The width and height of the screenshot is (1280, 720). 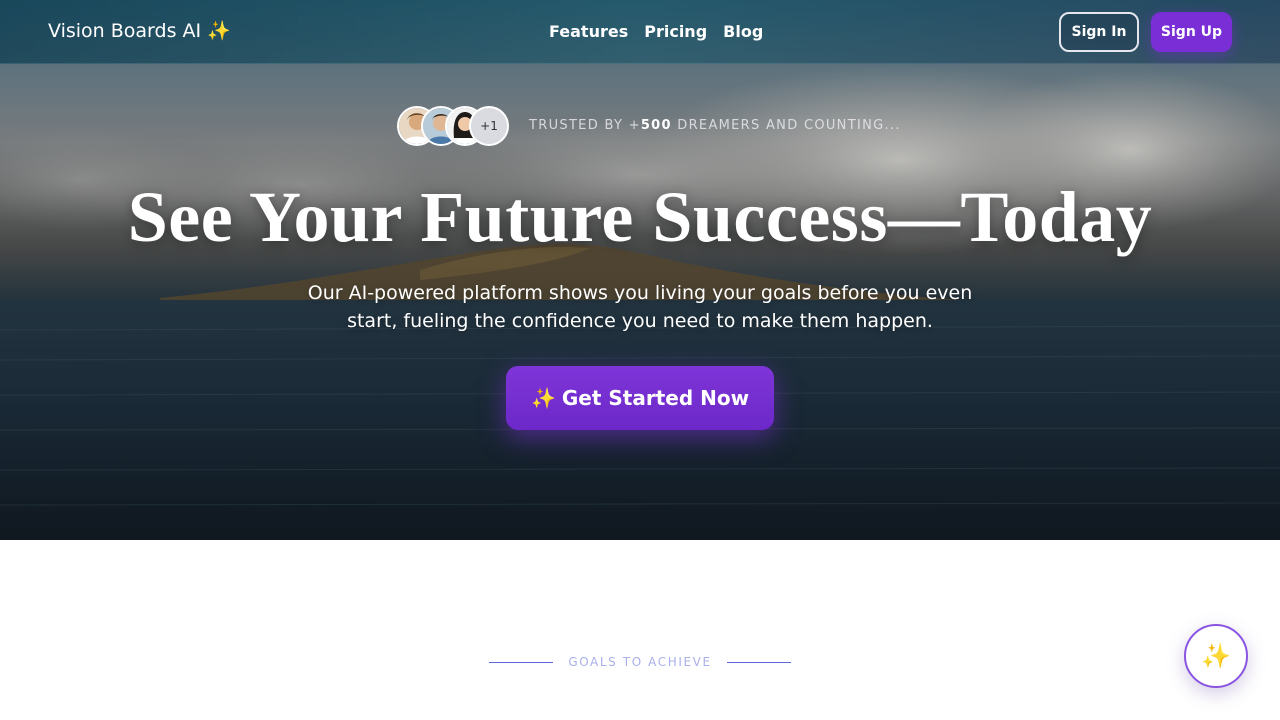 I want to click on avatar-more-count: +1, so click(x=489, y=126).